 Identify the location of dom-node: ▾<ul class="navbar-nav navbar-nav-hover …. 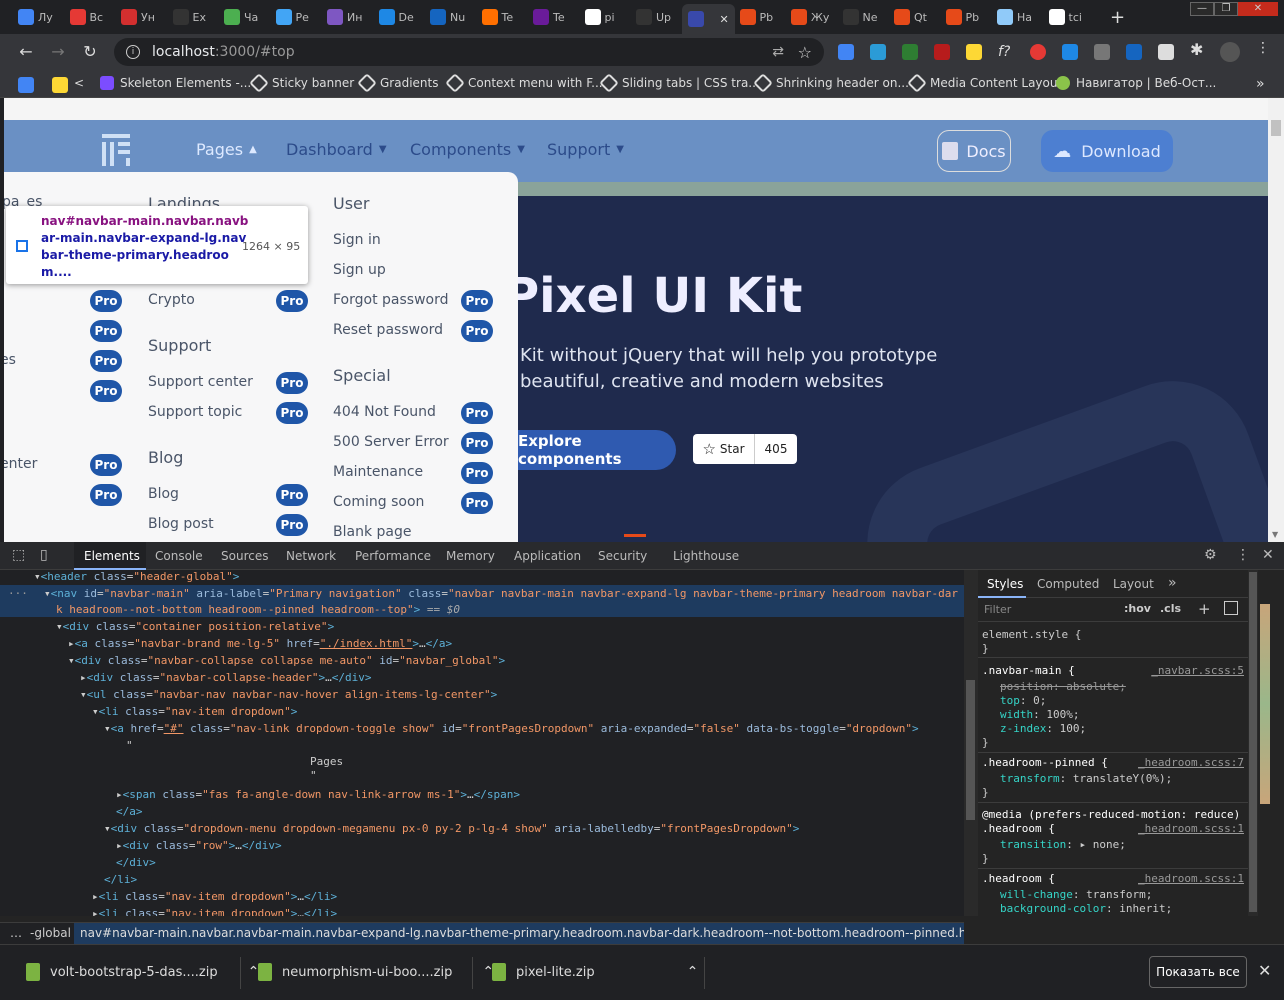
(288, 694).